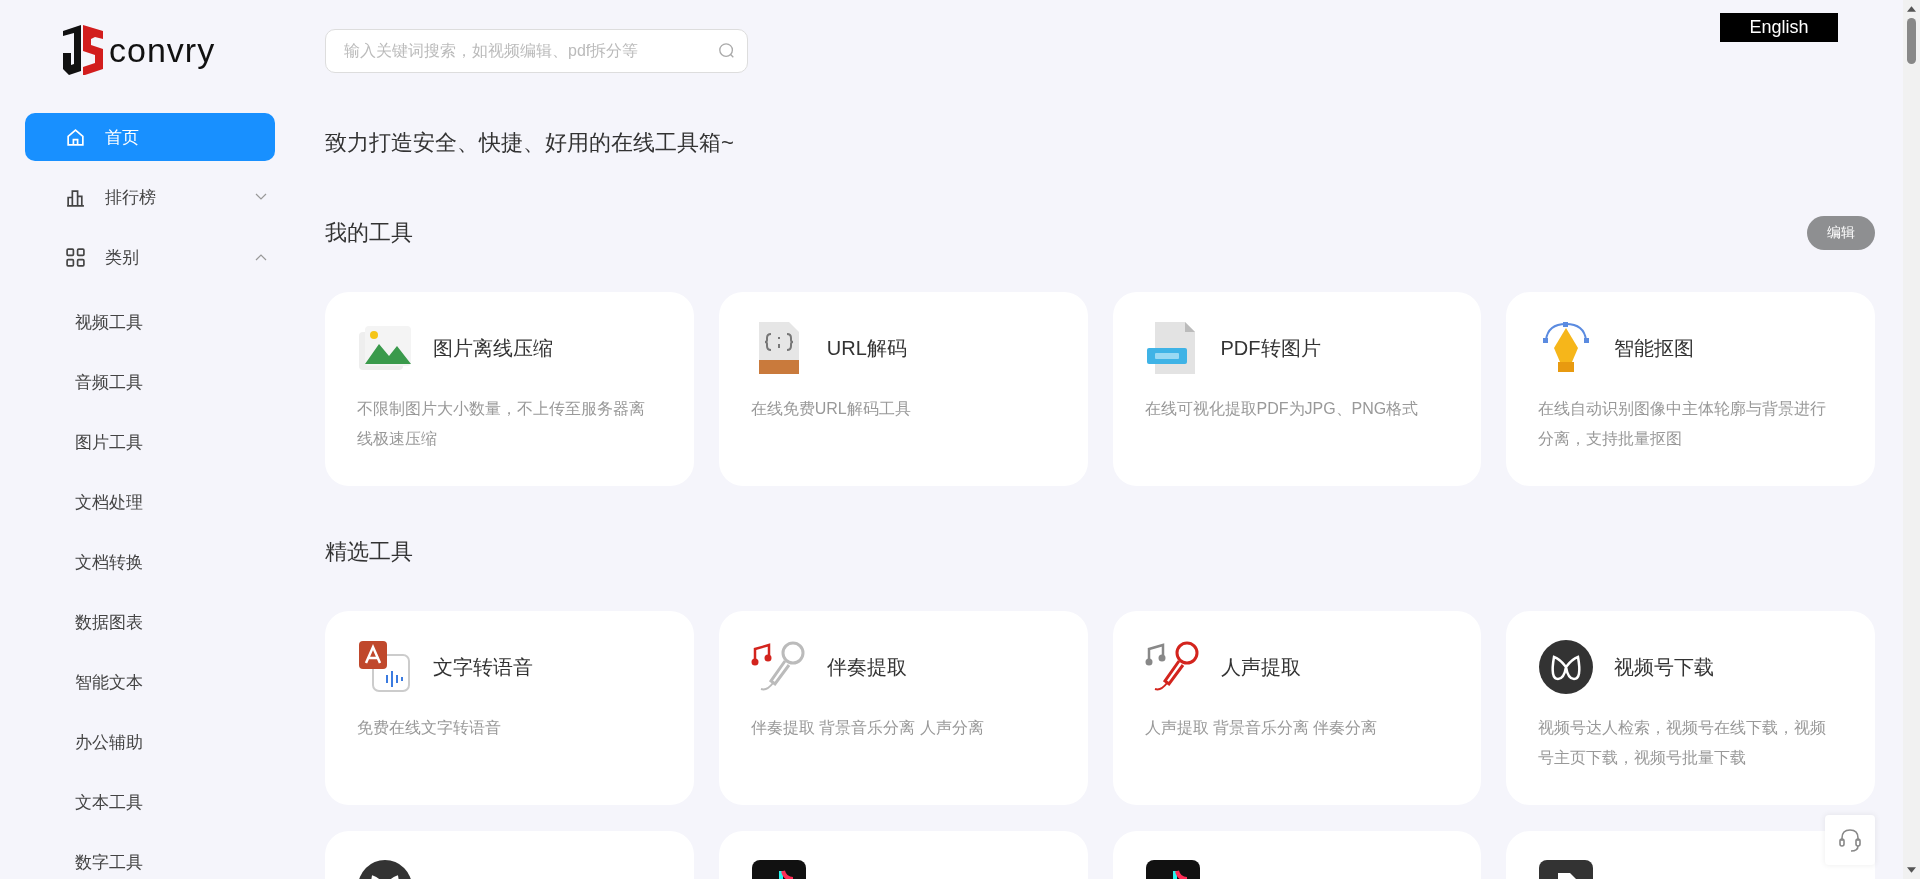 The height and width of the screenshot is (879, 1920). What do you see at coordinates (1690, 708) in the screenshot?
I see `tool-card: 视频号下载 视频号达人检索，视频号在线下载，视频号主页下载，视频号批量下载` at bounding box center [1690, 708].